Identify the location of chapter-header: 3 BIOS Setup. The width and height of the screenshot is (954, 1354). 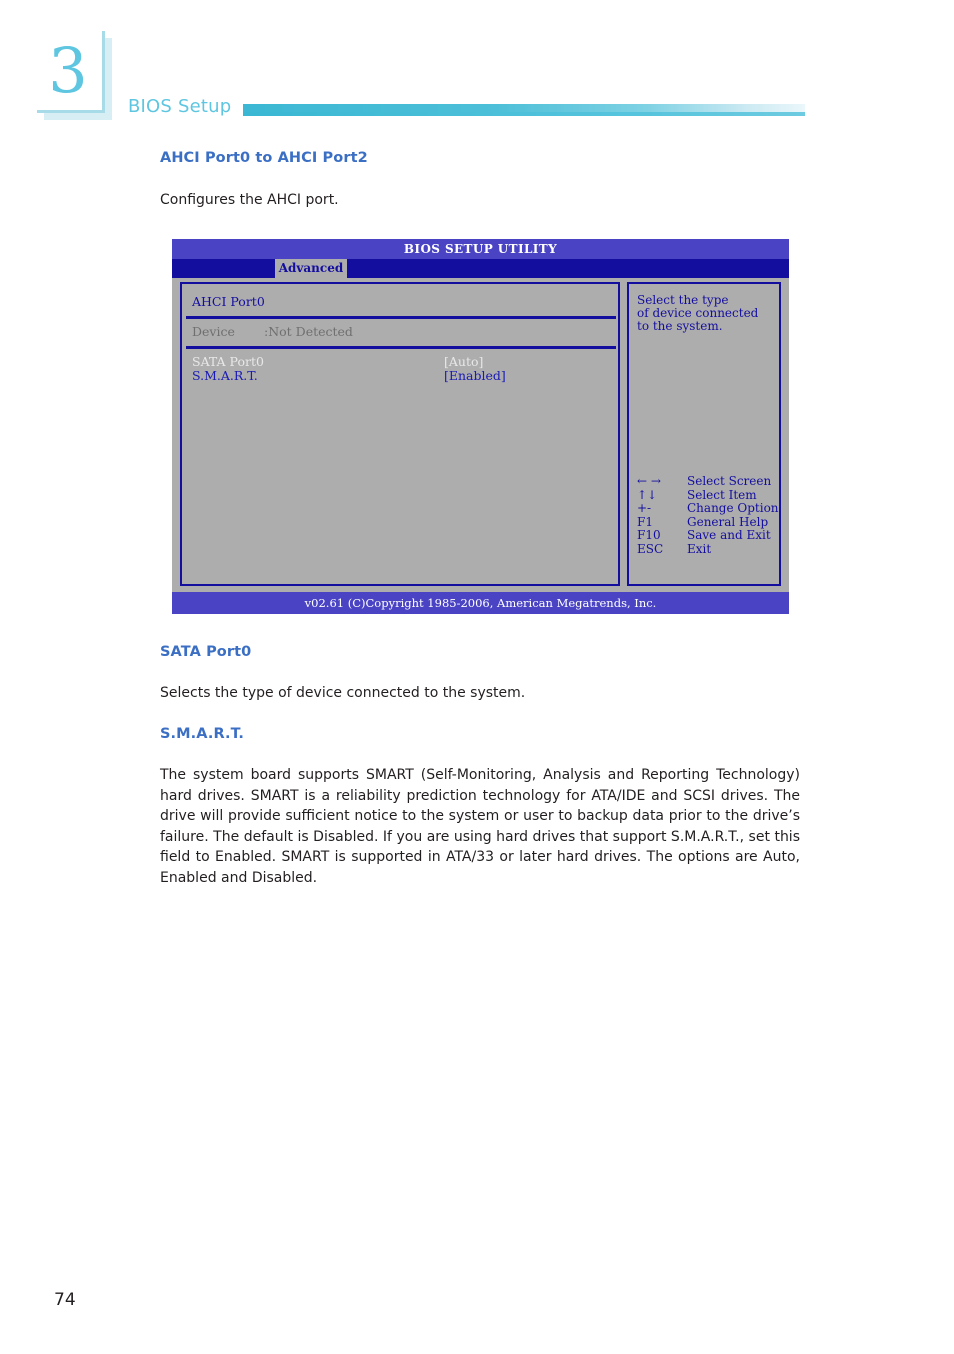
(477, 70).